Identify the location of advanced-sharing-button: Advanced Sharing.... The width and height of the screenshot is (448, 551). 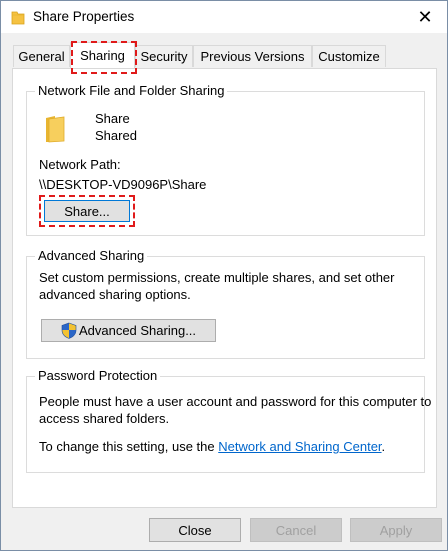
(128, 330).